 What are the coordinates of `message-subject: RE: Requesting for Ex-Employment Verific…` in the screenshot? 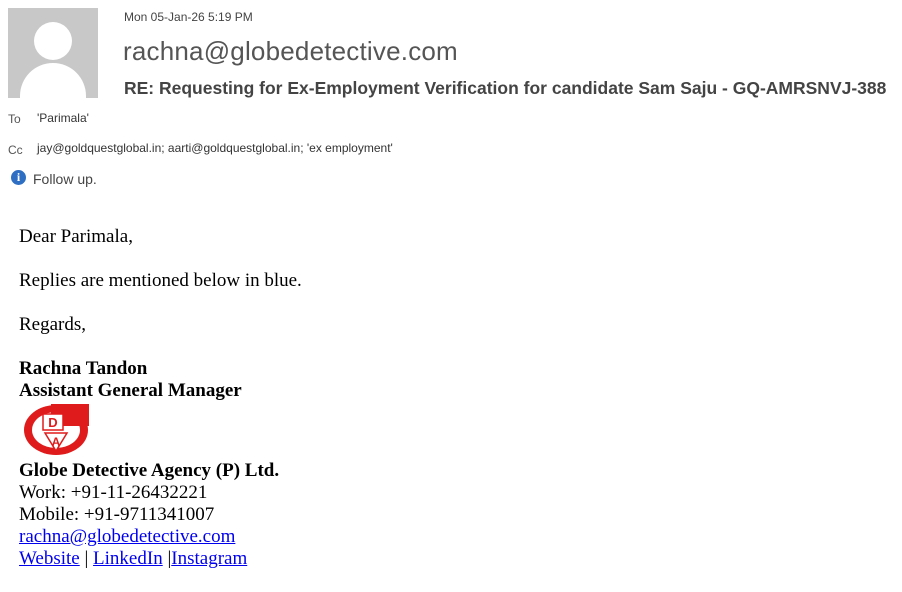 It's located at (505, 88).